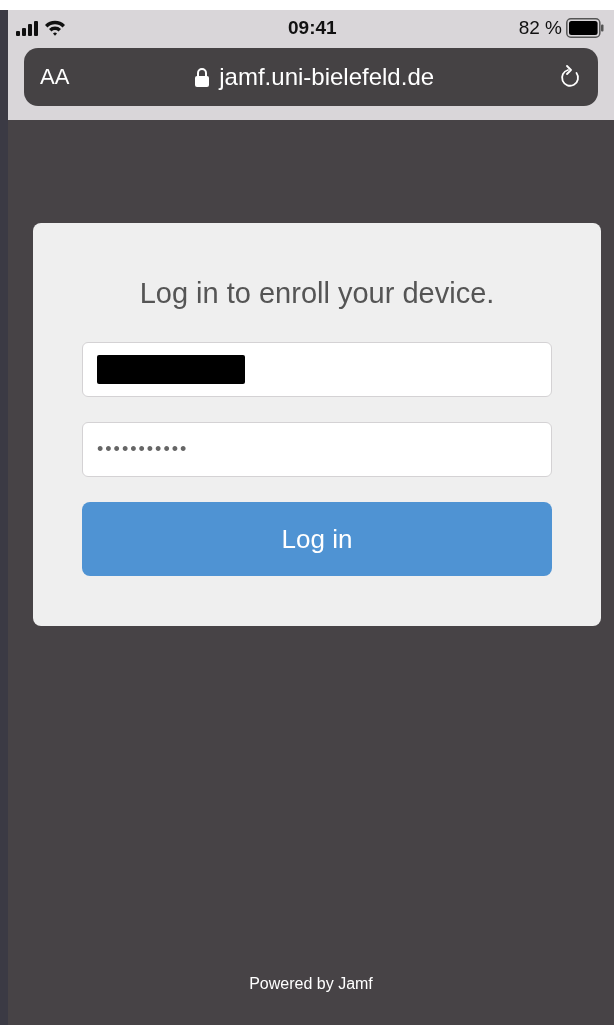 The image size is (614, 1025). What do you see at coordinates (317, 293) in the screenshot?
I see `login-title: Log in to enroll your device.` at bounding box center [317, 293].